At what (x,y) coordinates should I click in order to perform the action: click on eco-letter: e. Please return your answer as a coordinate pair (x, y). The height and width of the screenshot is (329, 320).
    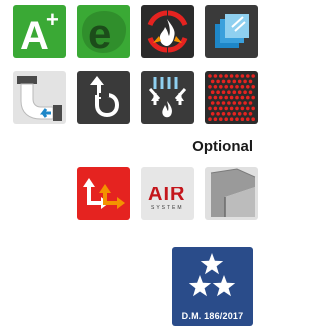
    Looking at the image, I should click on (99, 33).